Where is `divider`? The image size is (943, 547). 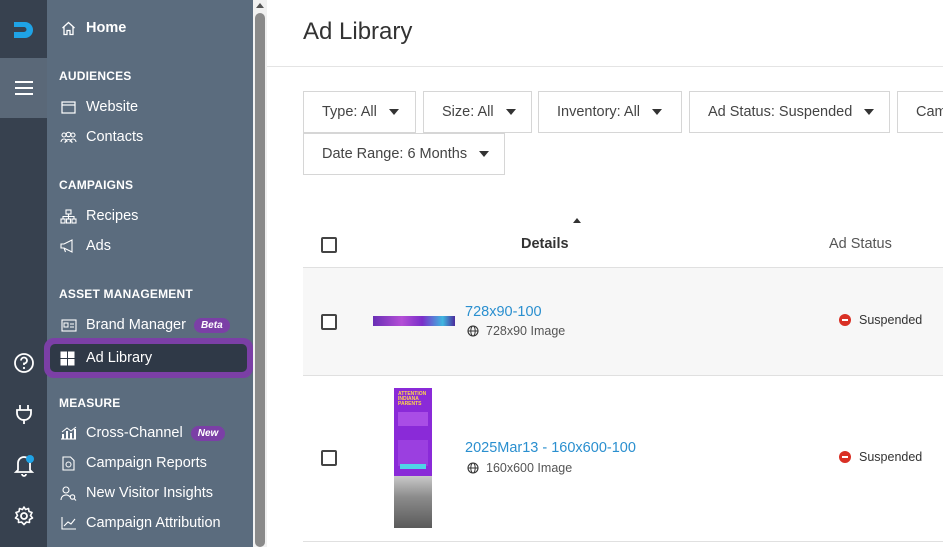 divider is located at coordinates (605, 66).